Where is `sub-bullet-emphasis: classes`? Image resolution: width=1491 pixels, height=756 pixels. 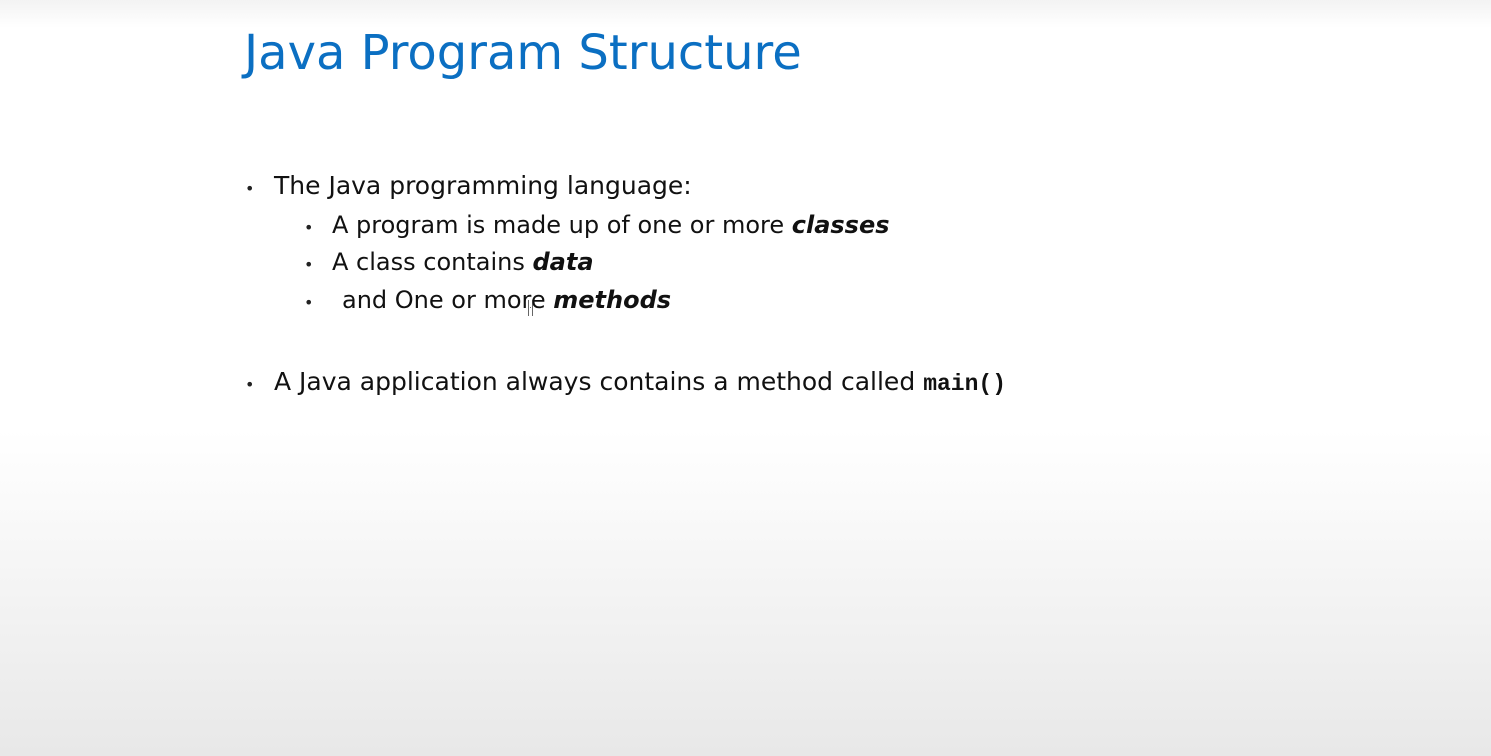
sub-bullet-emphasis: classes is located at coordinates (840, 225).